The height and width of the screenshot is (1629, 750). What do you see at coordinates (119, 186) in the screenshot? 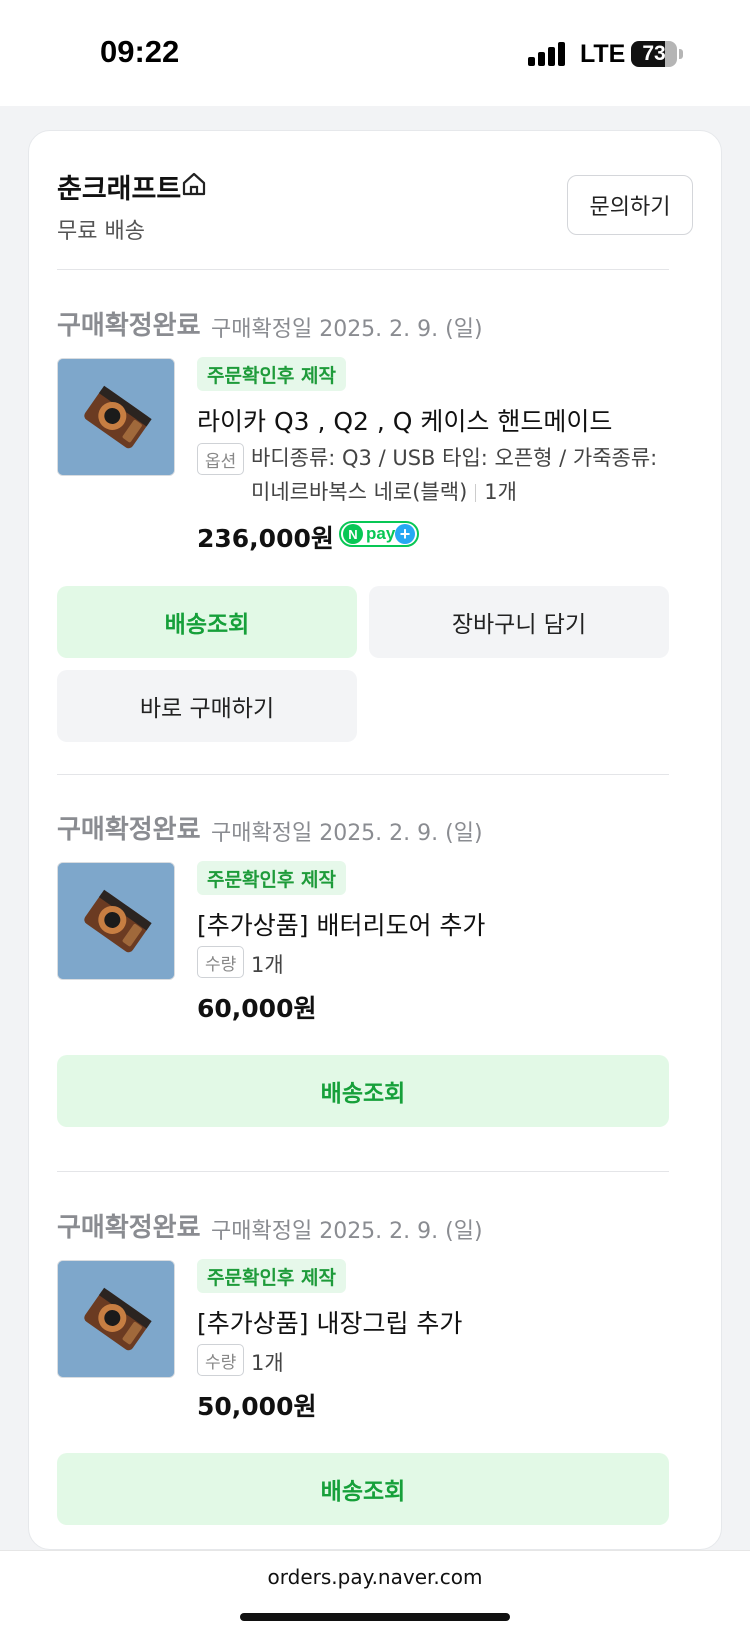
I see `seller-name: 춘크래프트` at bounding box center [119, 186].